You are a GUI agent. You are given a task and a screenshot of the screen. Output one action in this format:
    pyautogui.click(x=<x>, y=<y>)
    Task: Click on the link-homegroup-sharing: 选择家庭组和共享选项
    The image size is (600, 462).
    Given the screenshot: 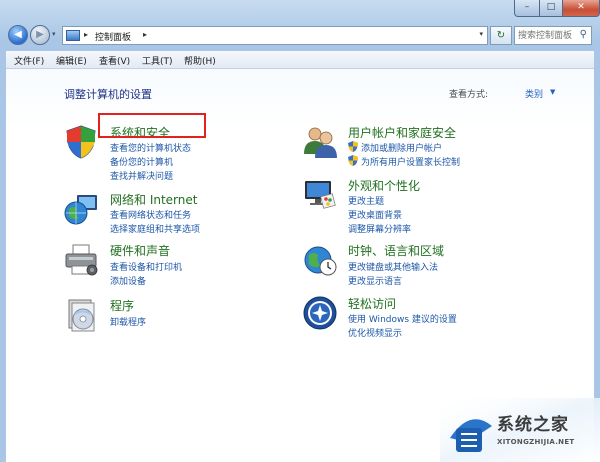 What is the action you would take?
    pyautogui.click(x=155, y=228)
    